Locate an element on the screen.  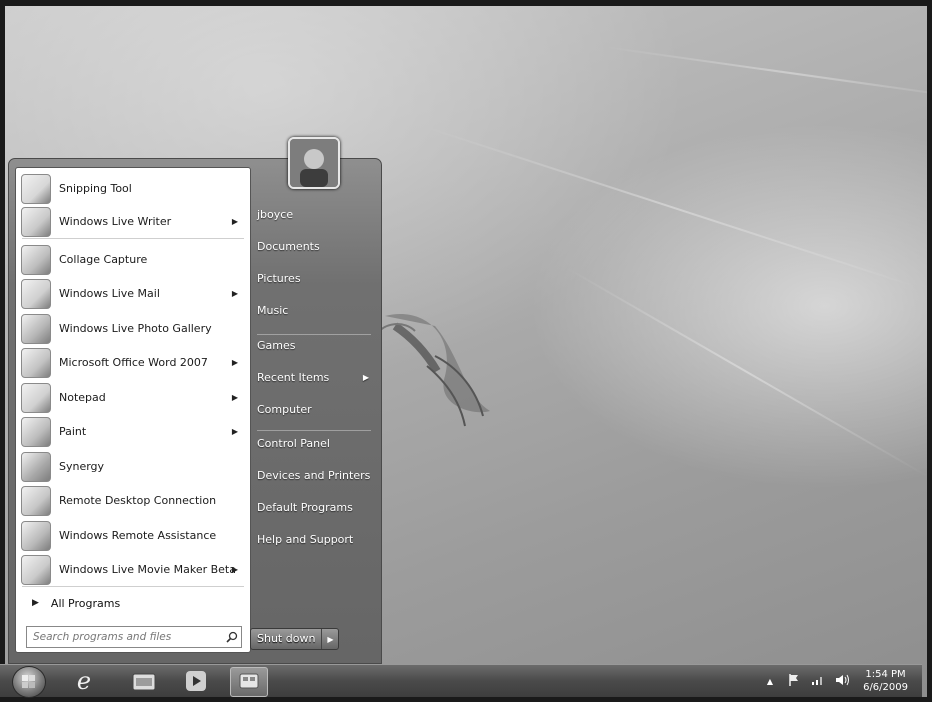
start-button is located at coordinates (29, 682).